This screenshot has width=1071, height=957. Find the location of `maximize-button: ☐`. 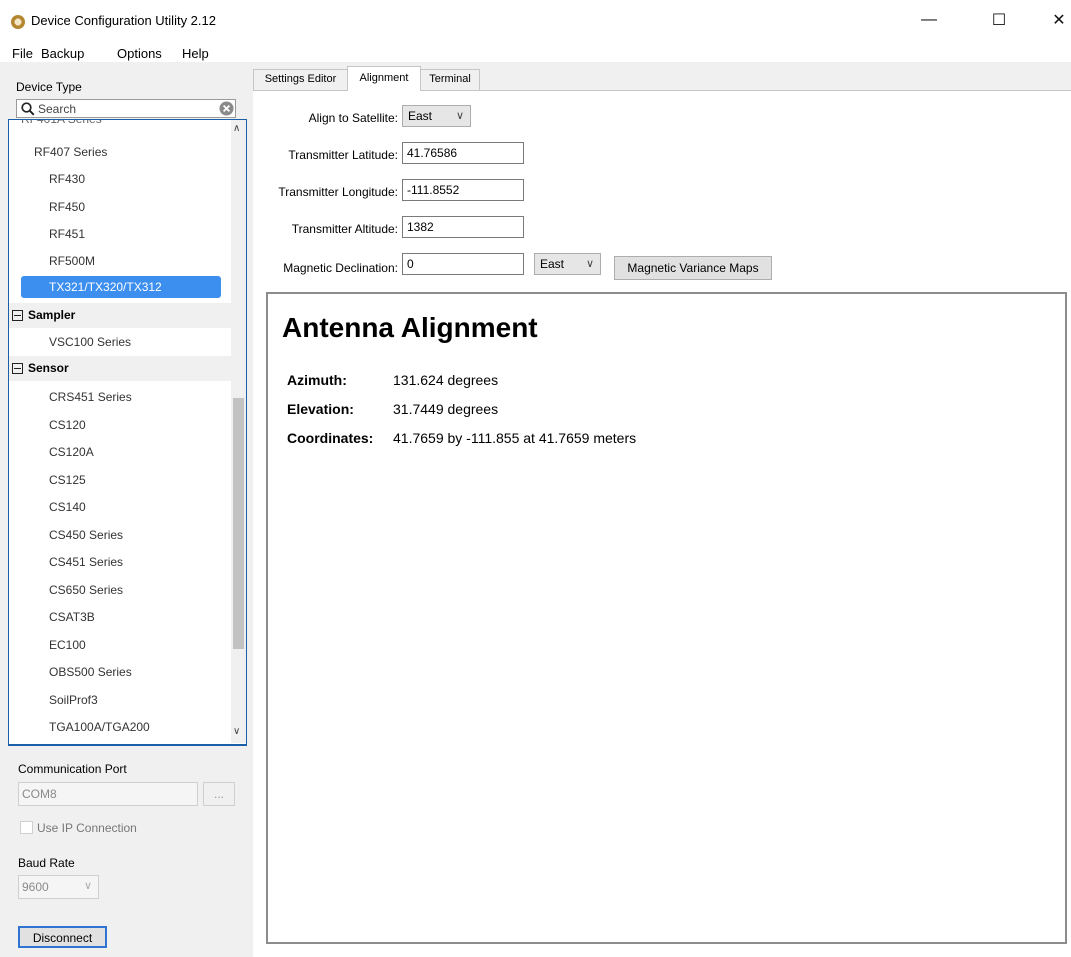

maximize-button: ☐ is located at coordinates (999, 20).